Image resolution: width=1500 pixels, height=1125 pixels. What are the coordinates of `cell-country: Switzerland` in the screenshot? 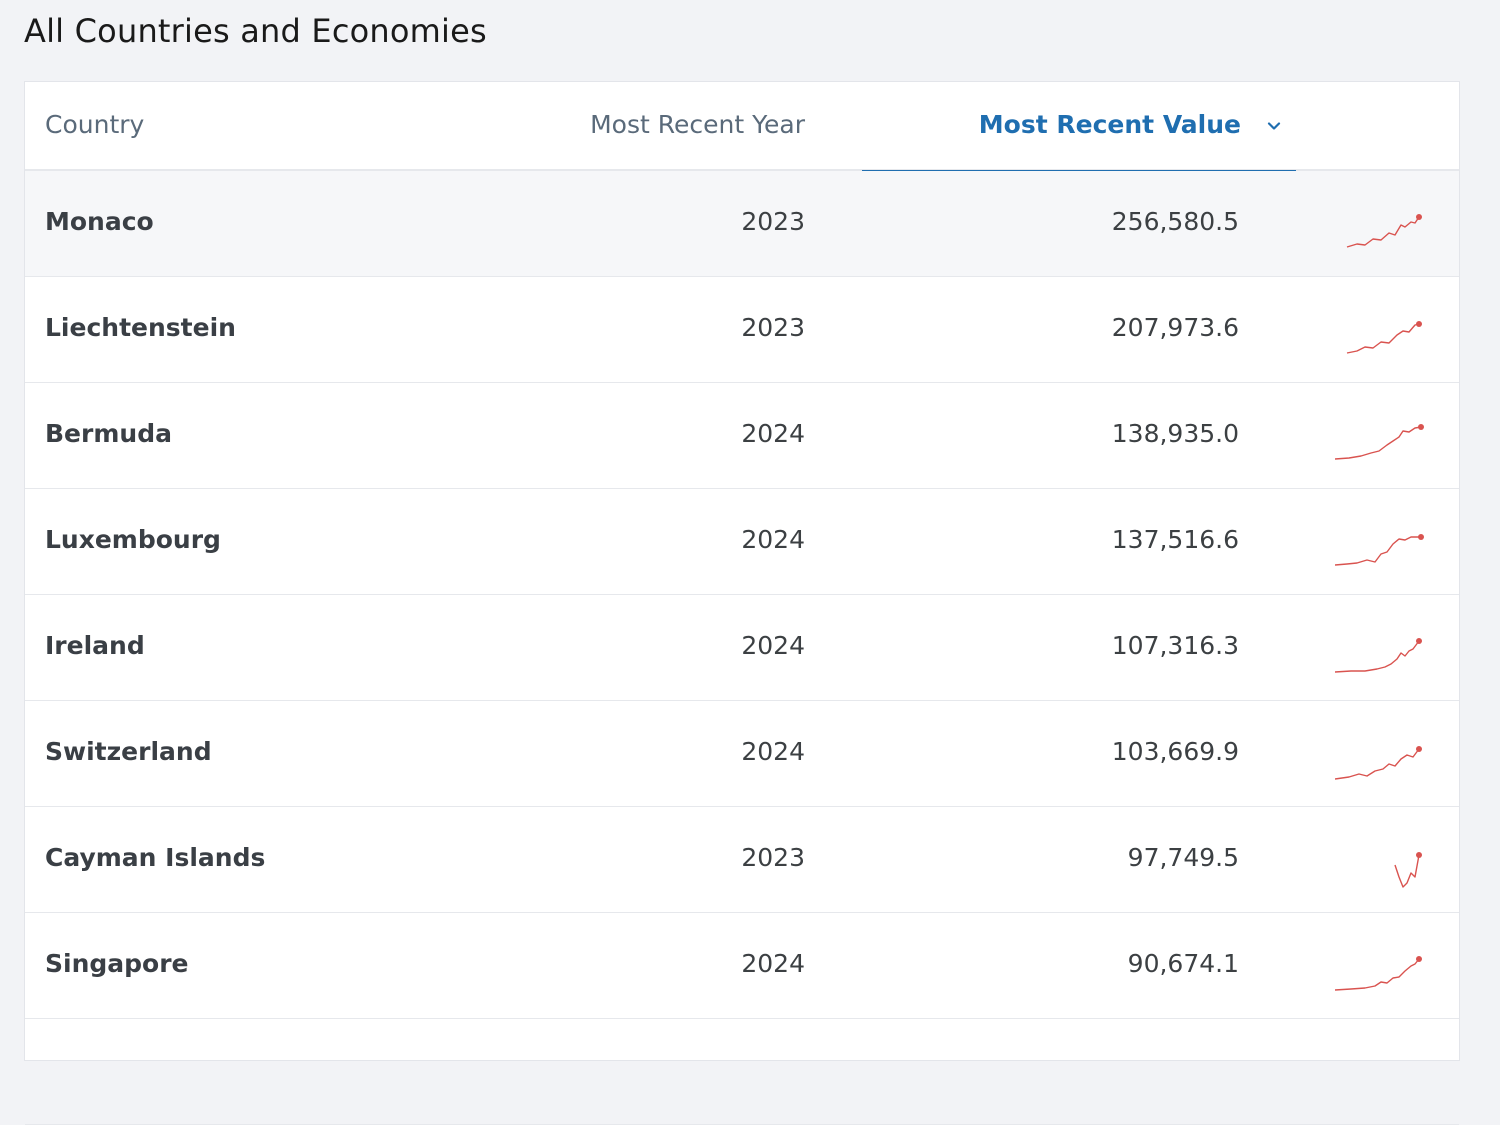 It's located at (128, 751).